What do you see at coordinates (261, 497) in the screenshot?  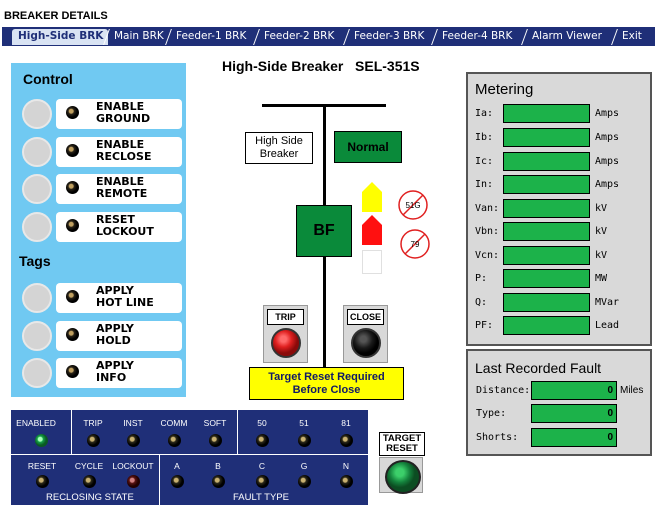 I see `fault-type-label: FAULT TYPE` at bounding box center [261, 497].